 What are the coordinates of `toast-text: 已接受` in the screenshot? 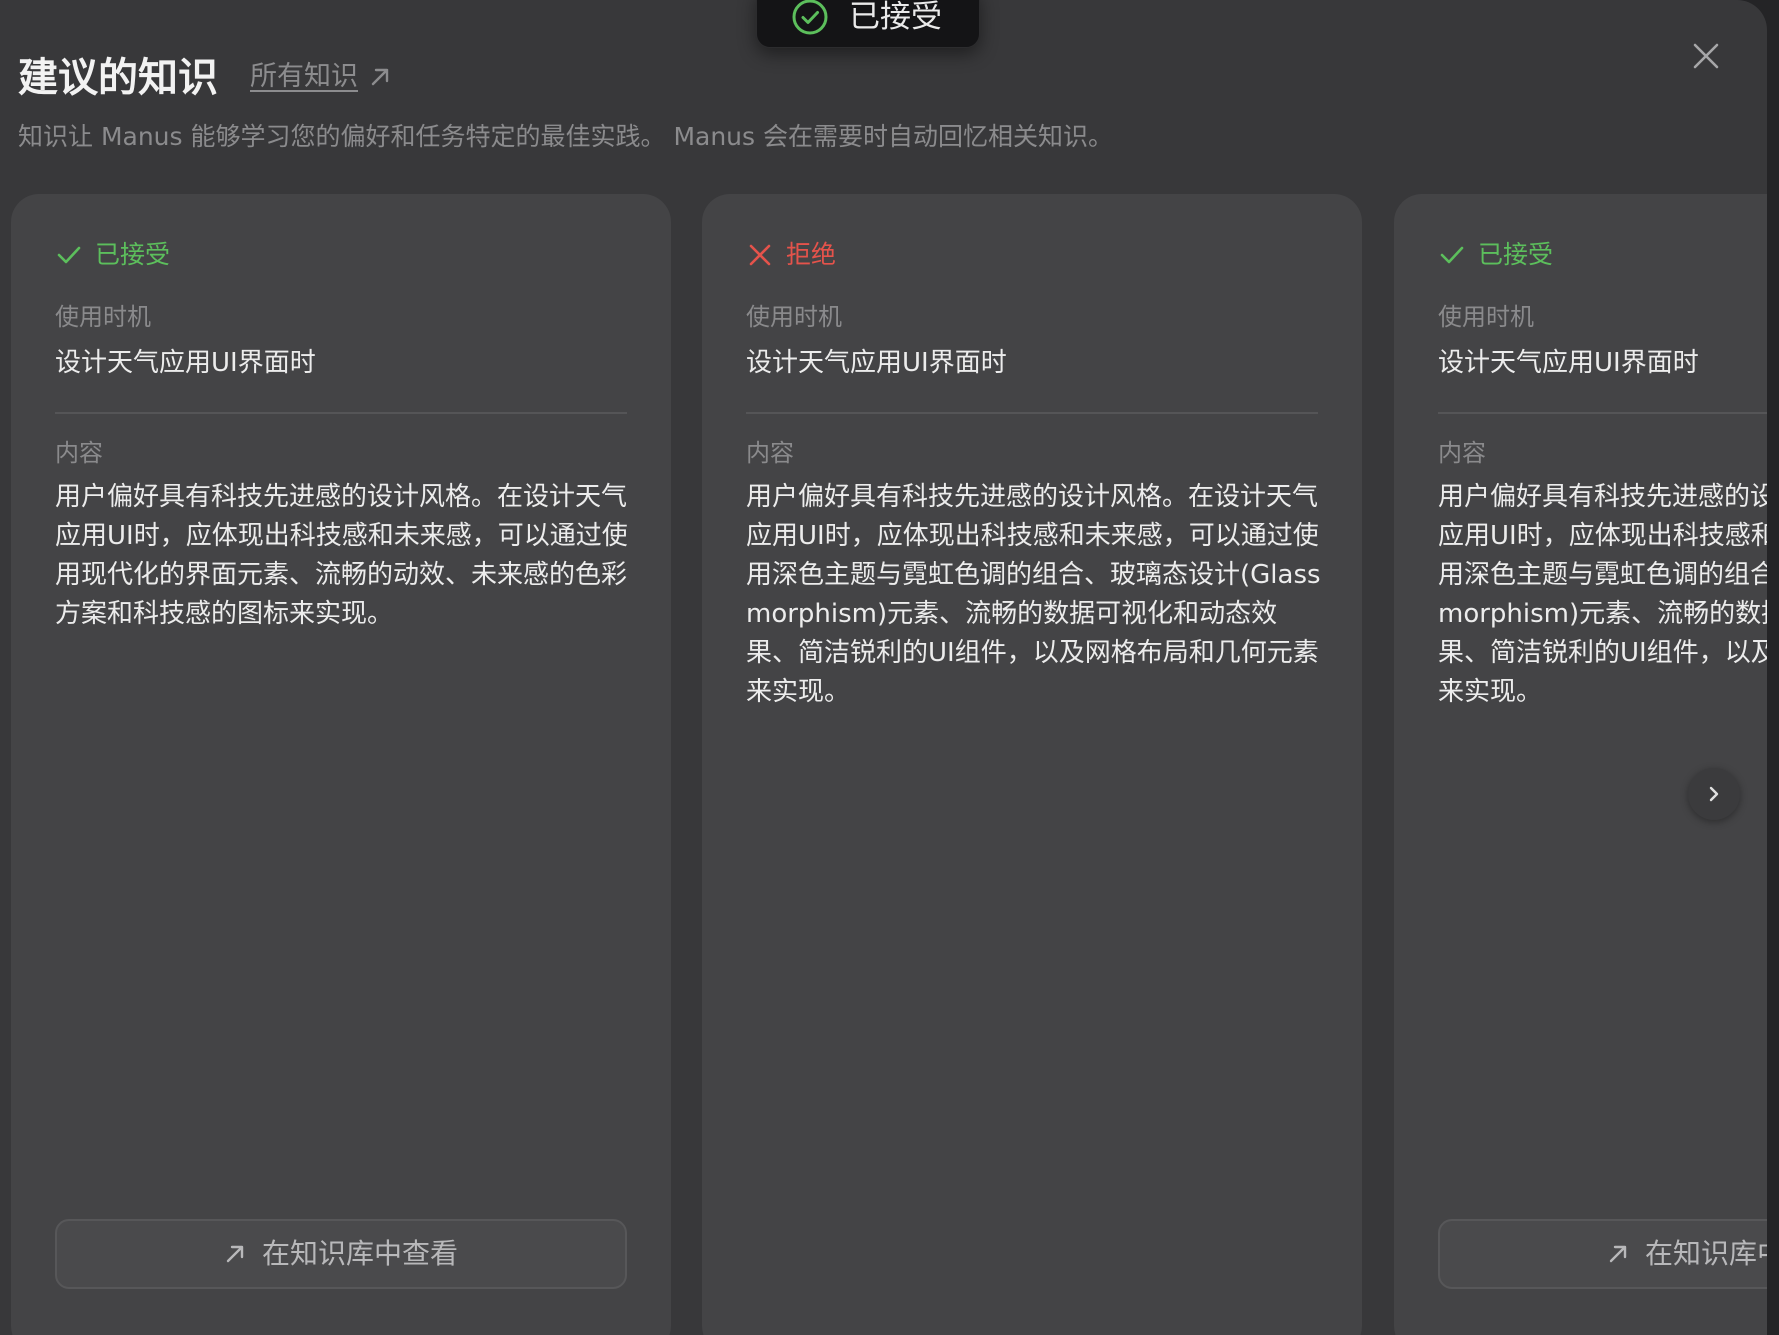 It's located at (895, 17).